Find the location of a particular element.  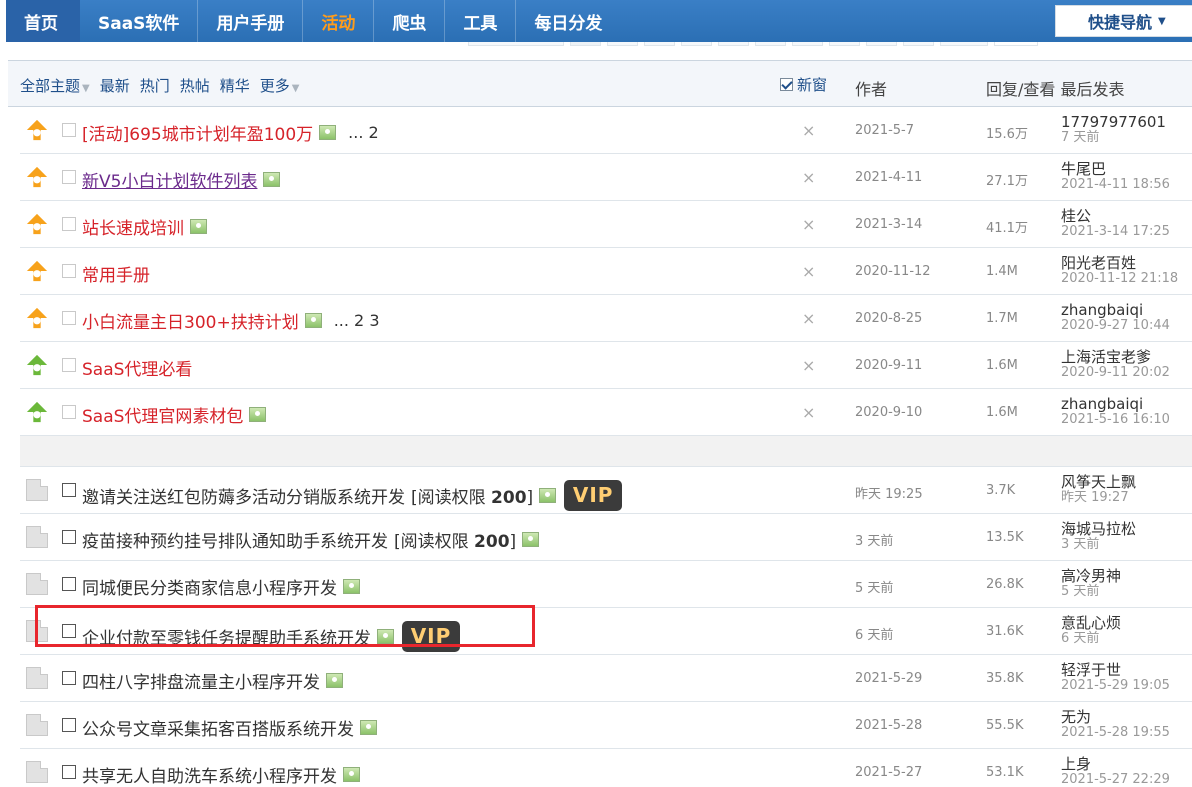

nav-item-0: 首页 is located at coordinates (43, 21).